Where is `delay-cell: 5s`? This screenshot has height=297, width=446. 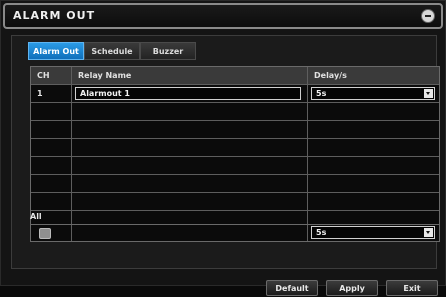 delay-cell: 5s is located at coordinates (373, 93).